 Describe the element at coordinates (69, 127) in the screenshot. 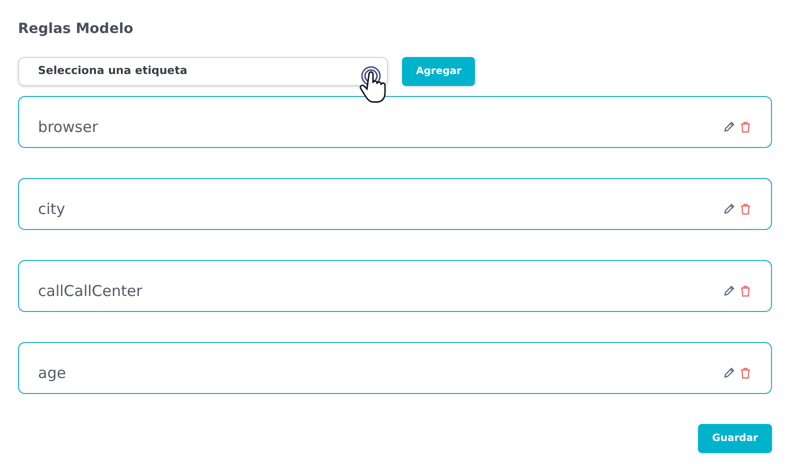

I see `rule-name: browser` at that location.